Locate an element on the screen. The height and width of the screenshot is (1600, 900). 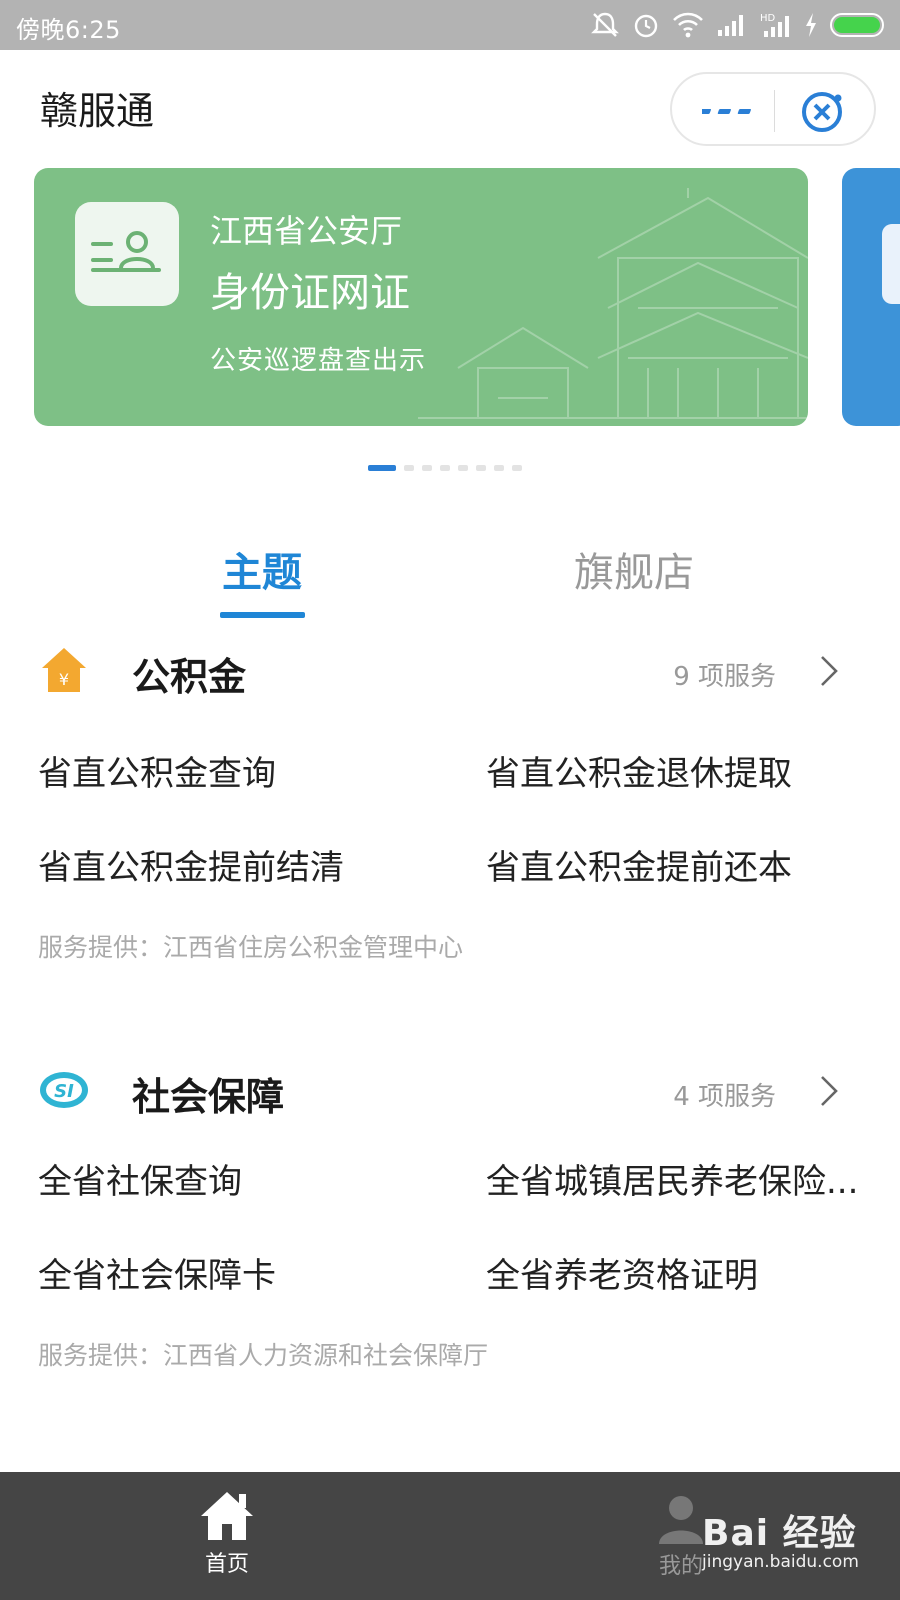
active-tab-indicator is located at coordinates (262, 615).